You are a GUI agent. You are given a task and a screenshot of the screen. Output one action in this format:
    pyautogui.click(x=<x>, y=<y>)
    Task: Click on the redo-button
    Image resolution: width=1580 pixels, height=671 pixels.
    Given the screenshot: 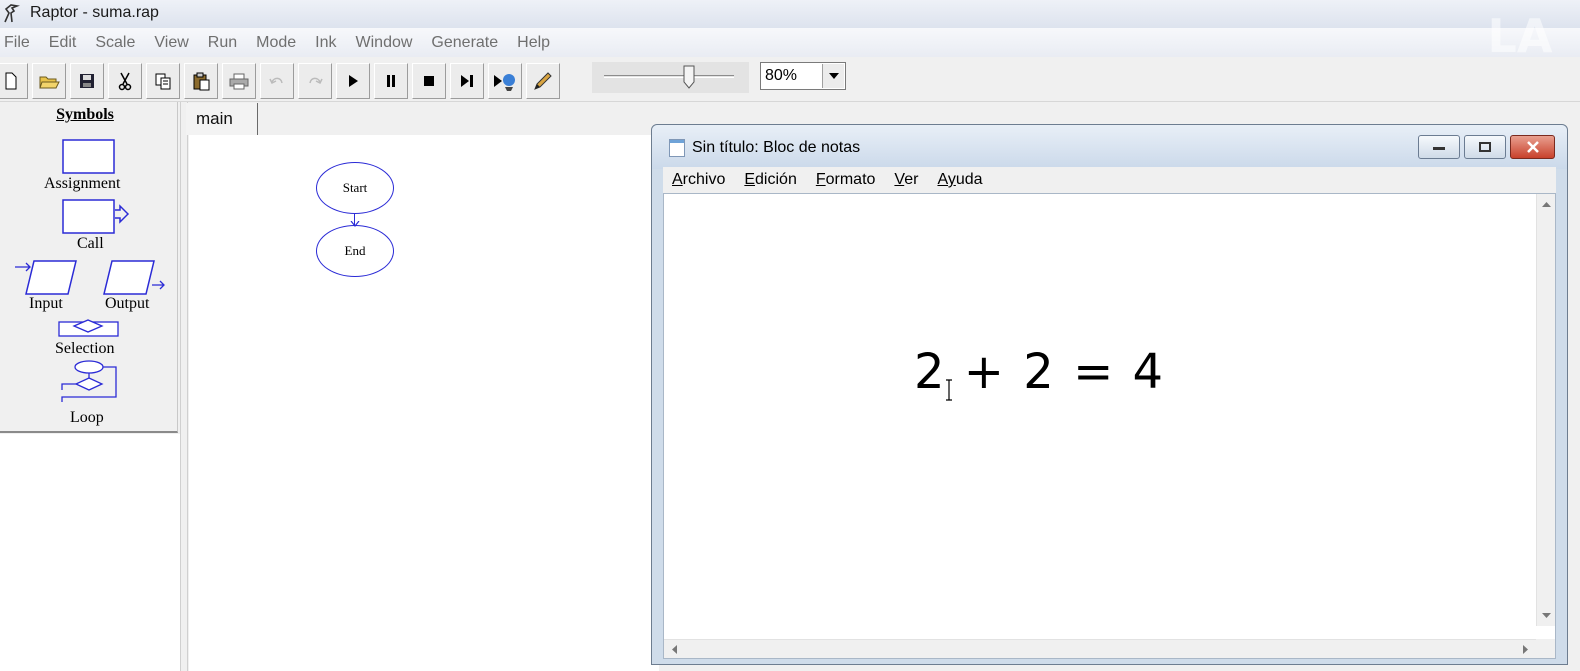 What is the action you would take?
    pyautogui.click(x=315, y=81)
    